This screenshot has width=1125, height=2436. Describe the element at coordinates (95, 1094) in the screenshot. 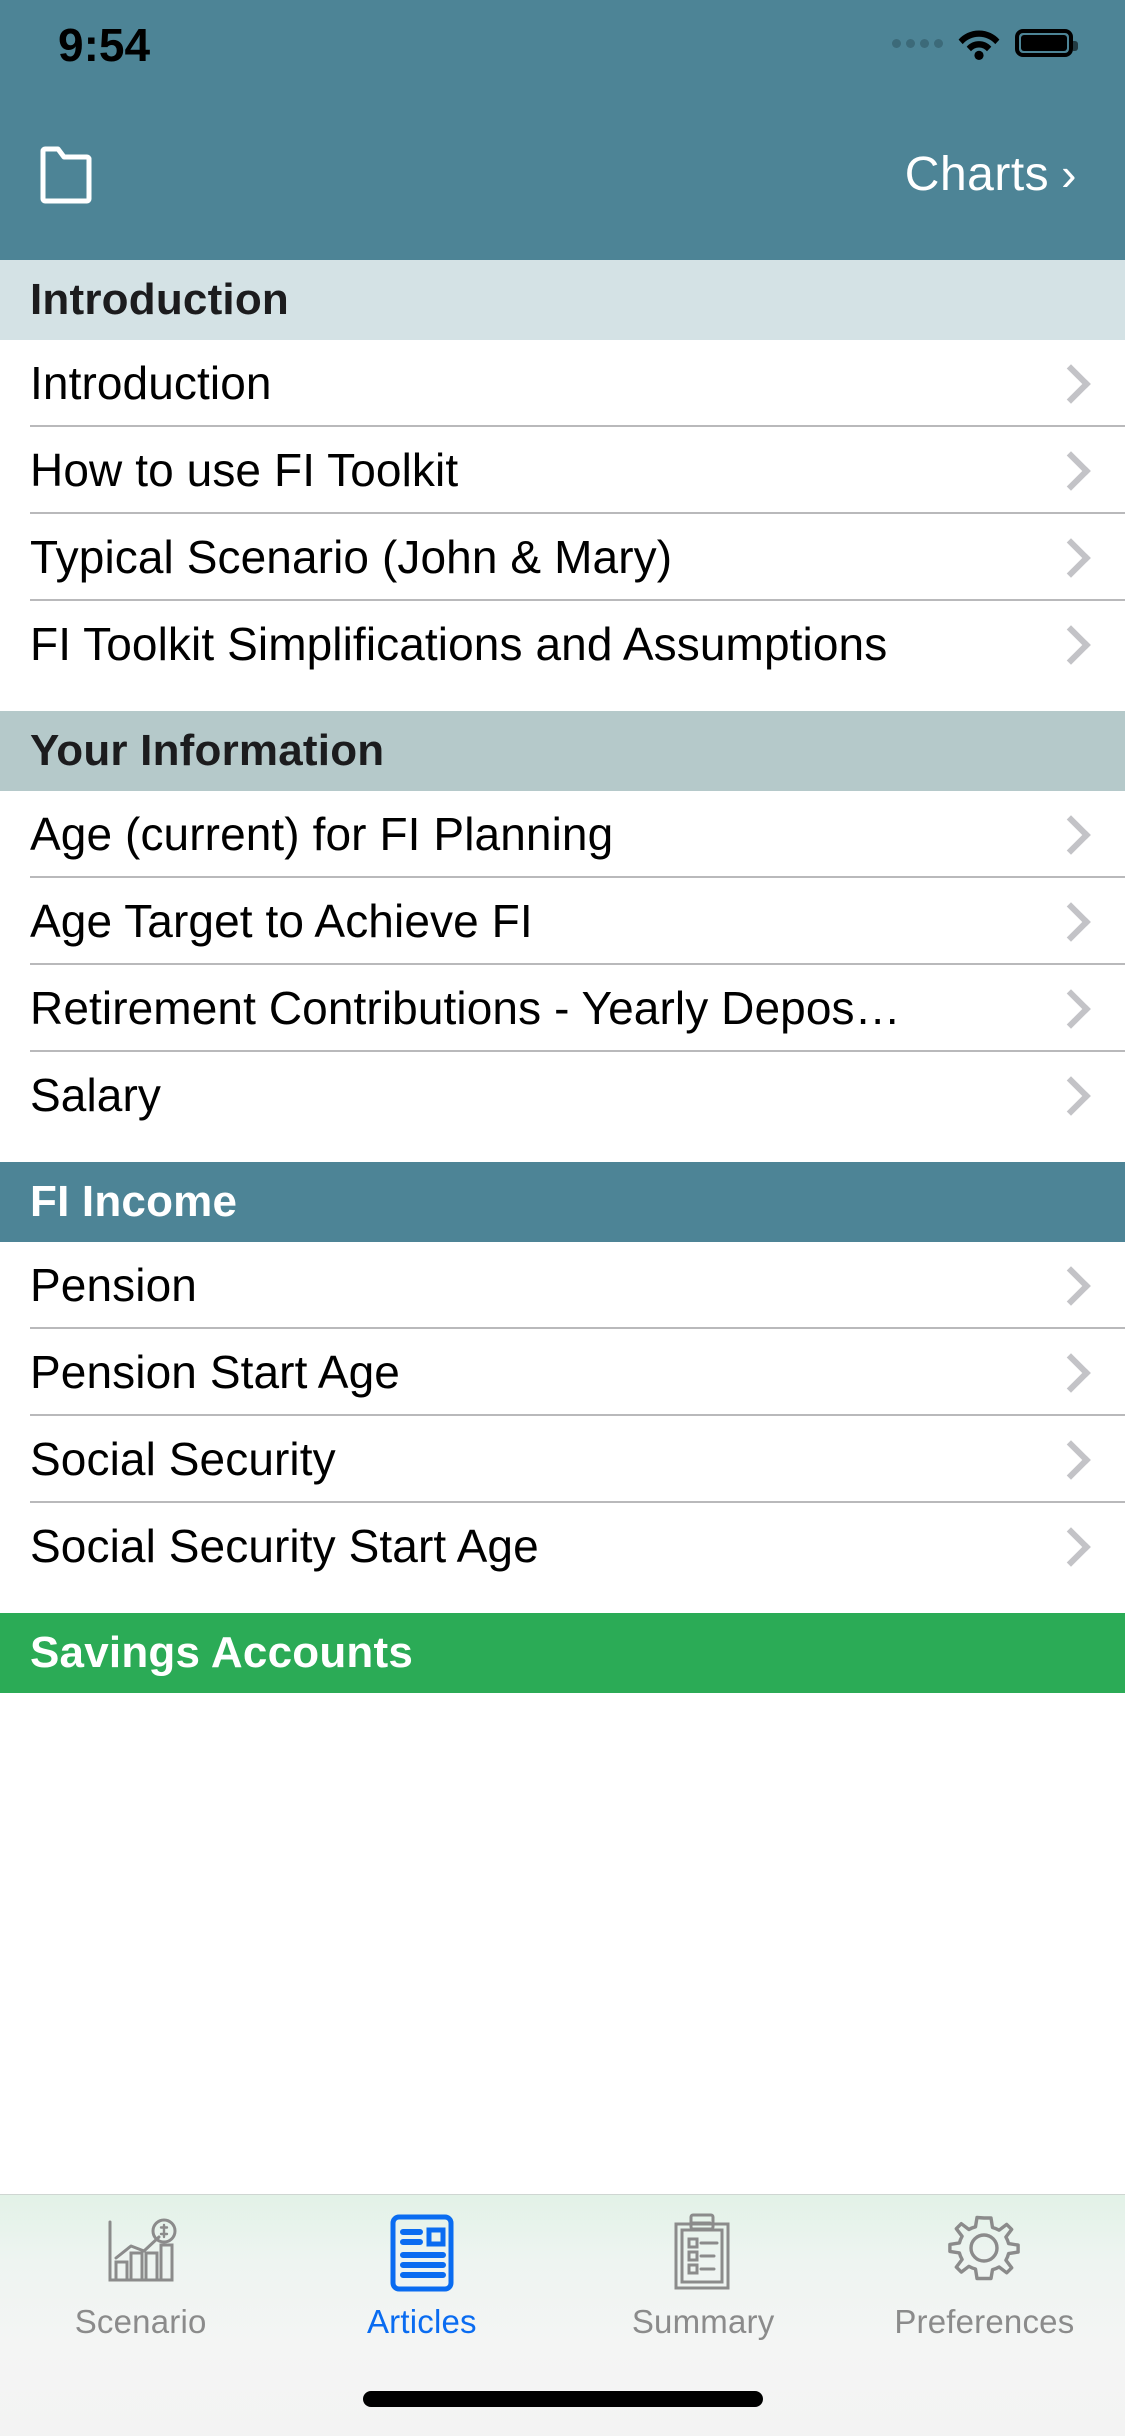

I see `list-item-label: Salary` at that location.